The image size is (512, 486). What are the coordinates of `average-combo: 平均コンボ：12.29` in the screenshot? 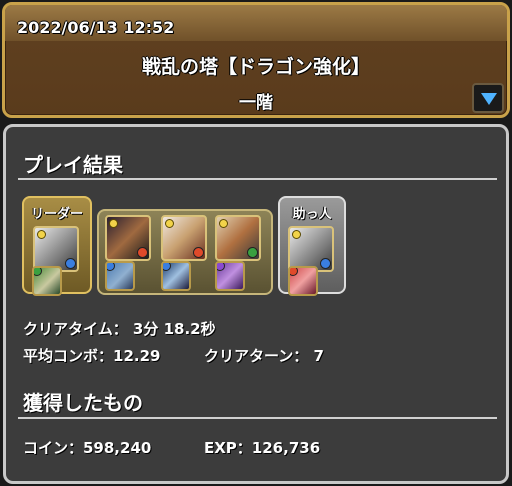 It's located at (92, 356).